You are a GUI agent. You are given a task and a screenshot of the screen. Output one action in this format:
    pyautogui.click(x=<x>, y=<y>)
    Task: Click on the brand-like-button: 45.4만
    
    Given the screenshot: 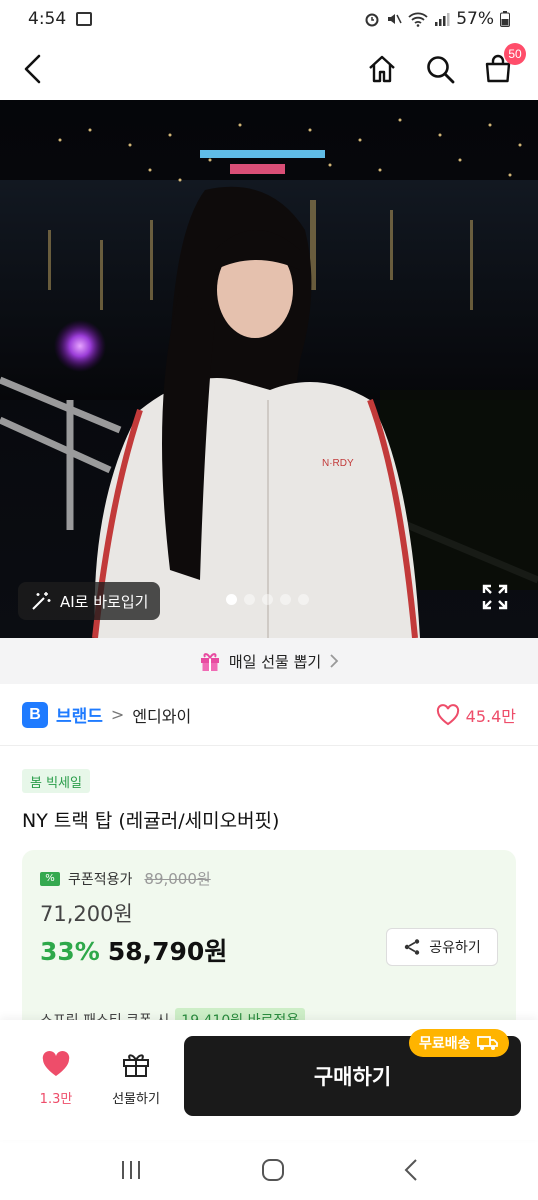 What is the action you would take?
    pyautogui.click(x=476, y=715)
    